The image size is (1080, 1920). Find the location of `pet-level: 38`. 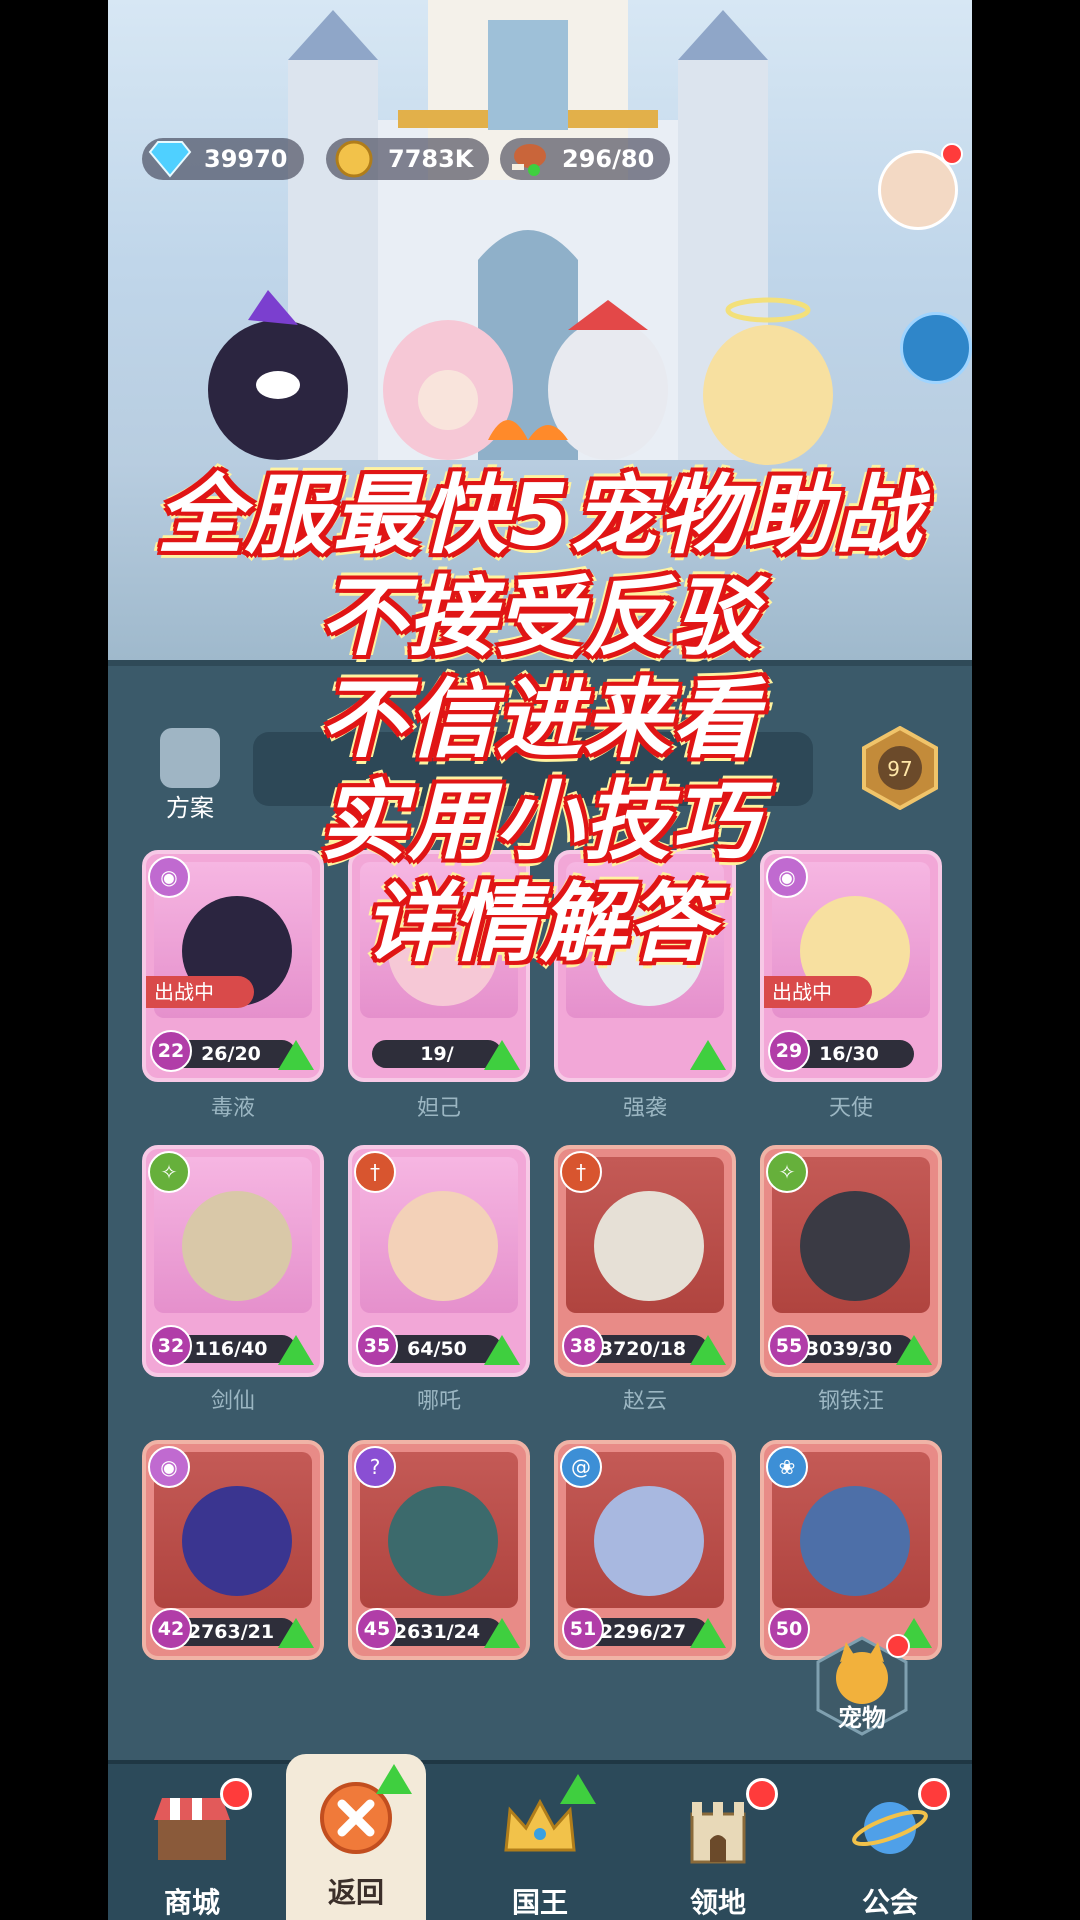

pet-level: 38 is located at coordinates (583, 1346).